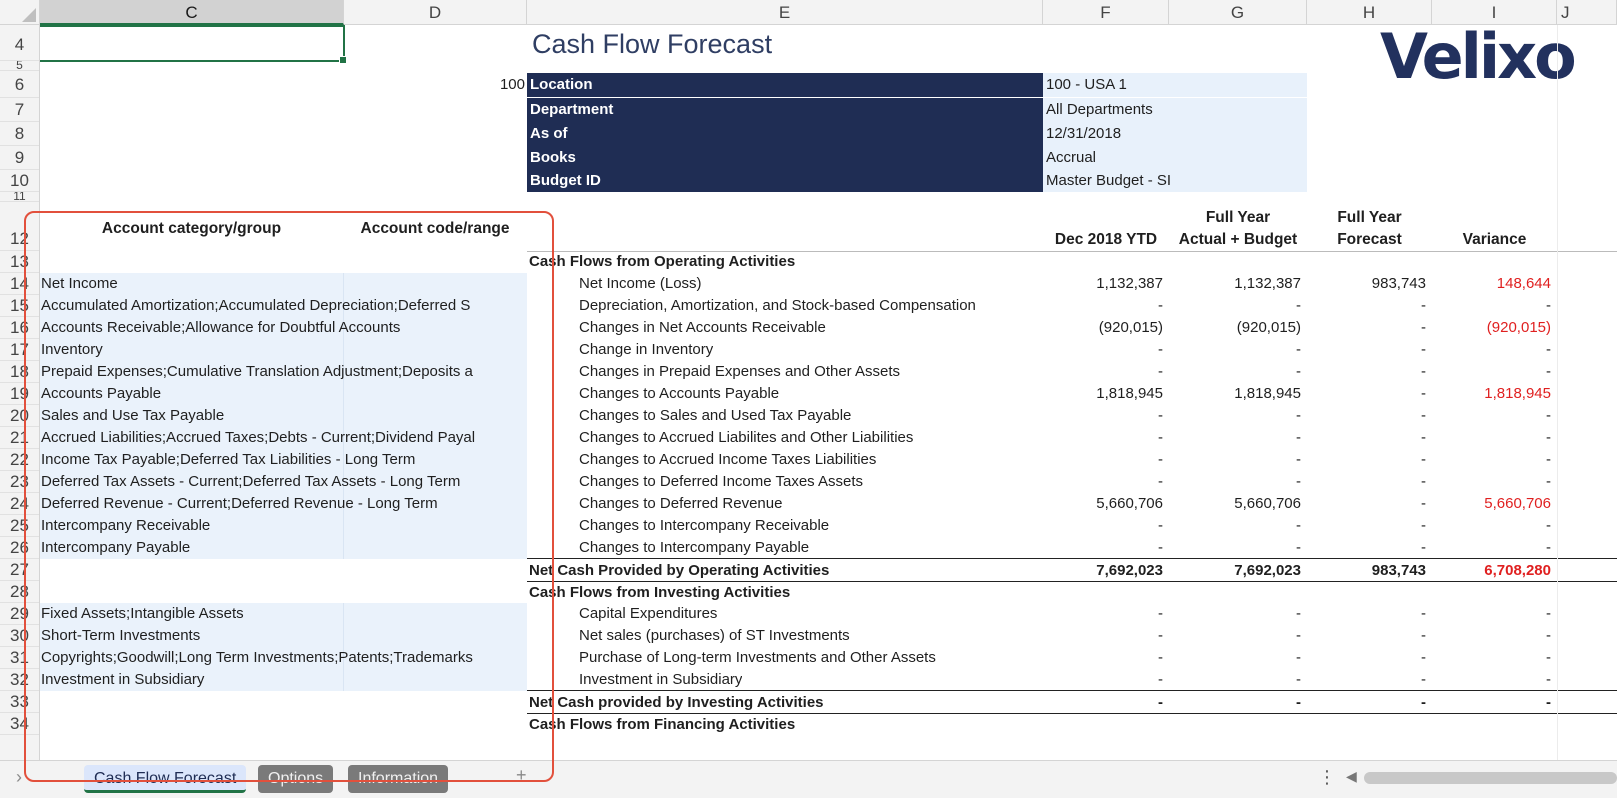 This screenshot has width=1617, height=798. What do you see at coordinates (1238, 438) in the screenshot?
I see `row21-g: -` at bounding box center [1238, 438].